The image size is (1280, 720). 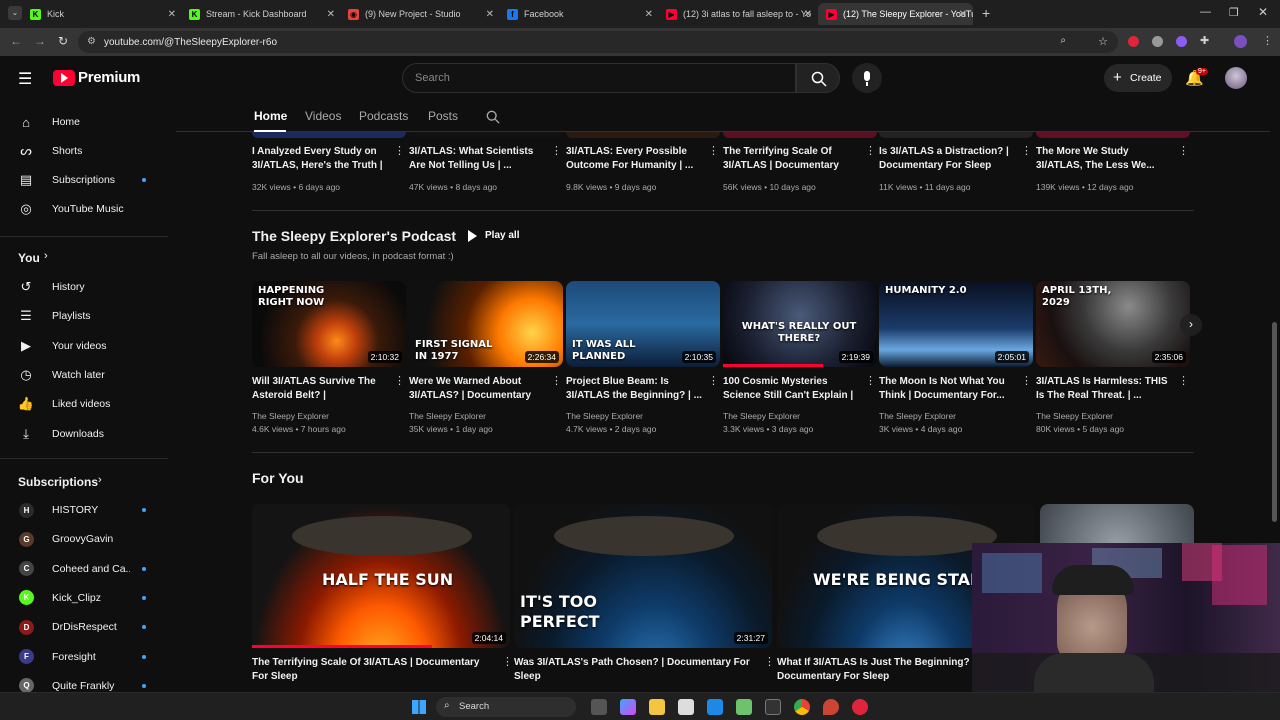 What do you see at coordinates (443, 116) in the screenshot?
I see `channel-tab: Posts` at bounding box center [443, 116].